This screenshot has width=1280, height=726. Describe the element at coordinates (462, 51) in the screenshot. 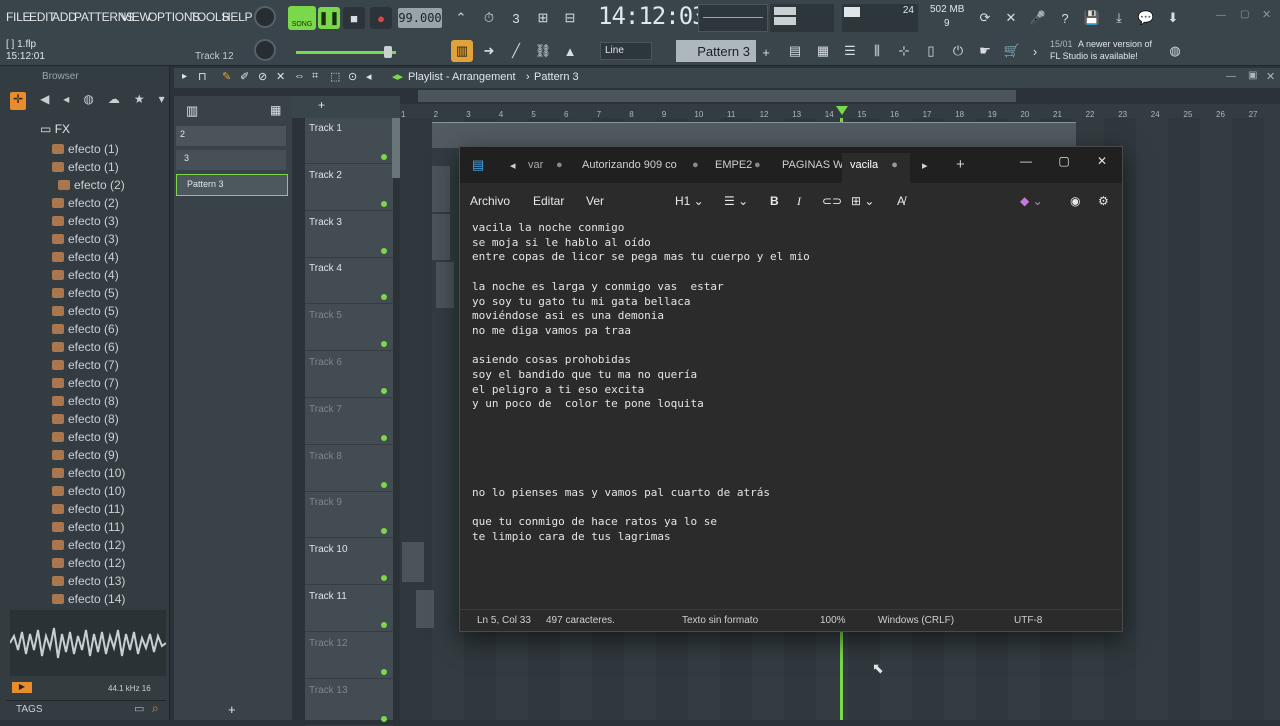

I see `piano-icon: ▥` at that location.